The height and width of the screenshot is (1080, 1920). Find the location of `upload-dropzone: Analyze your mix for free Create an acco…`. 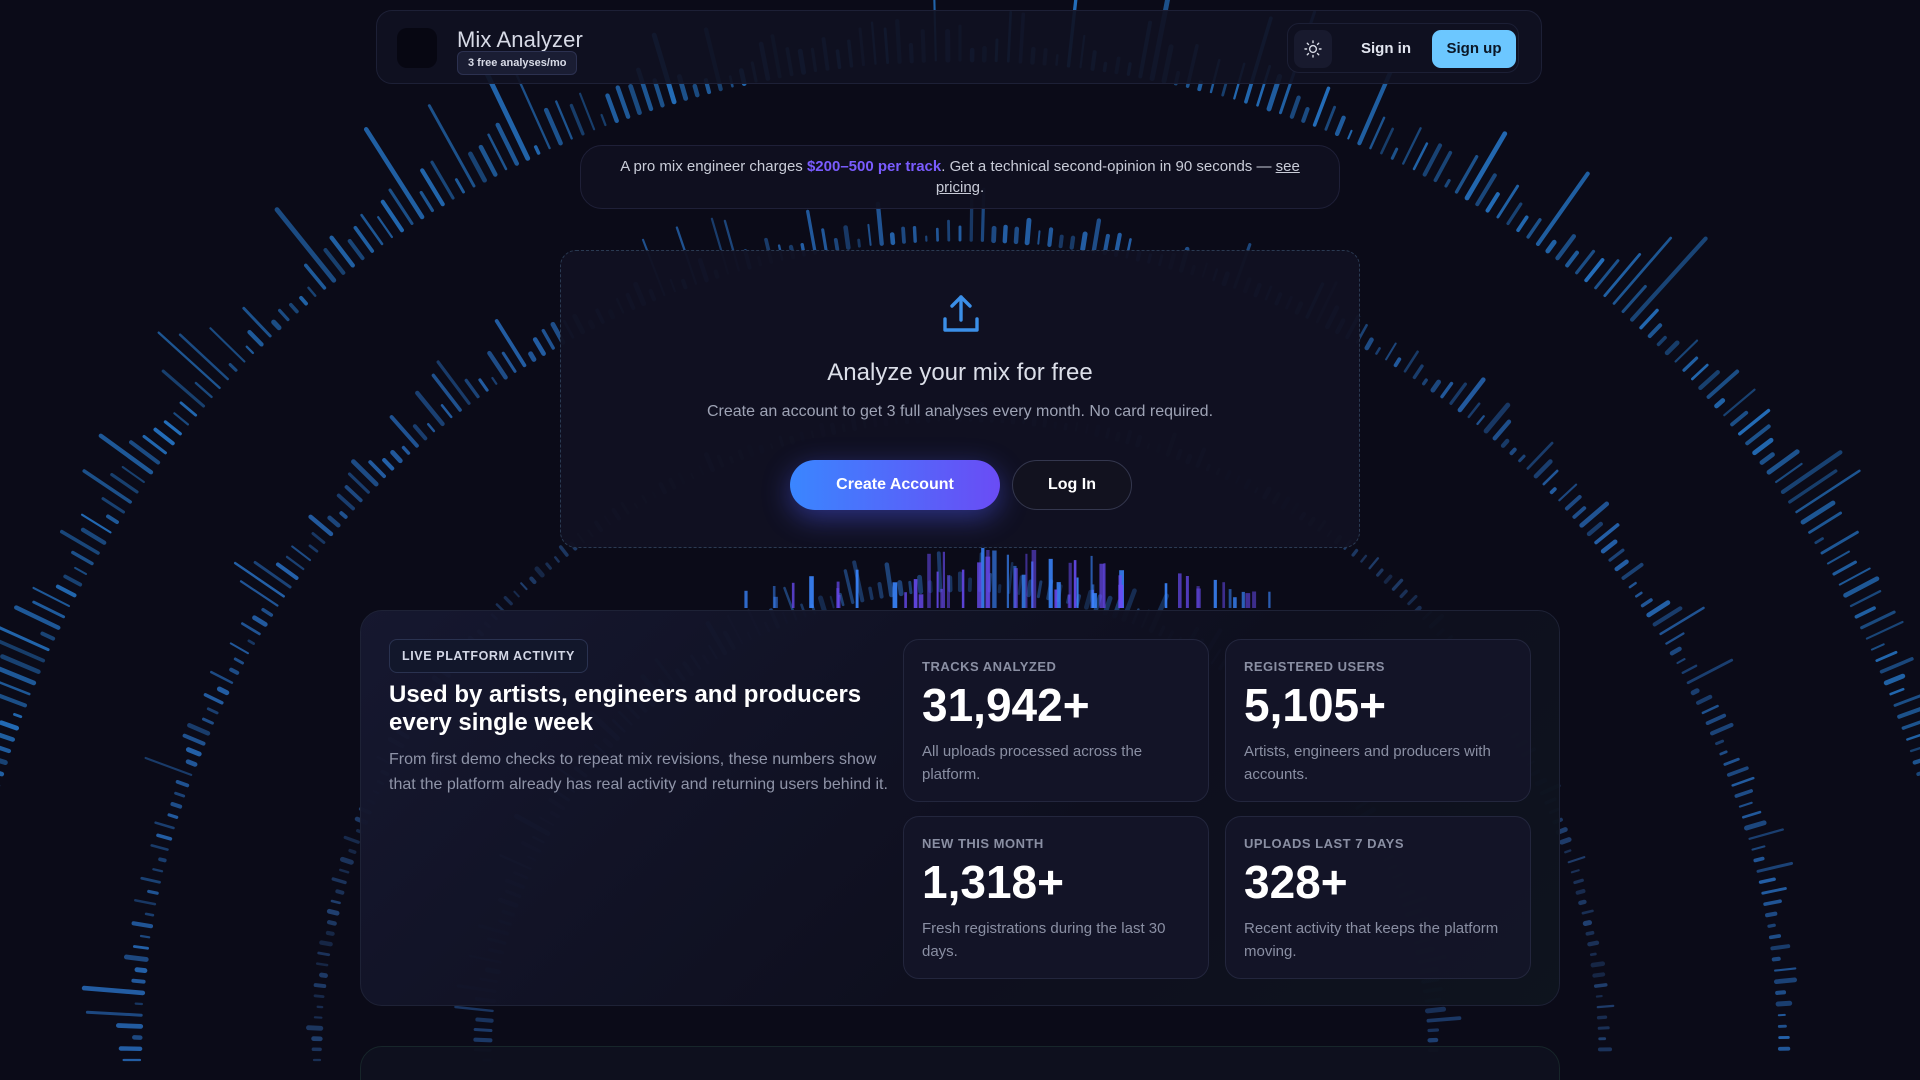

upload-dropzone: Analyze your mix for free Create an acco… is located at coordinates (960, 399).